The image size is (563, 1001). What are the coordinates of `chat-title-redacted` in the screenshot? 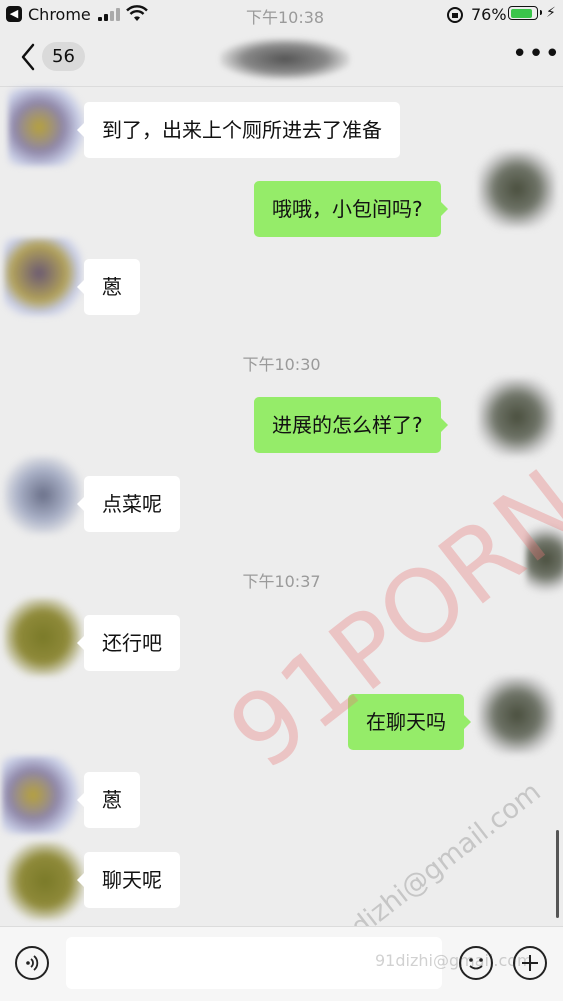 It's located at (285, 59).